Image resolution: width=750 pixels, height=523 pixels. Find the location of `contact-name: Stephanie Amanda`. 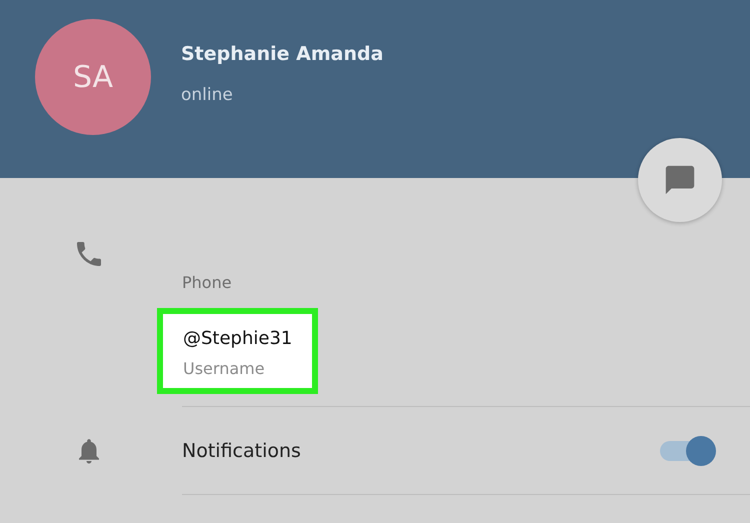

contact-name: Stephanie Amanda is located at coordinates (282, 54).